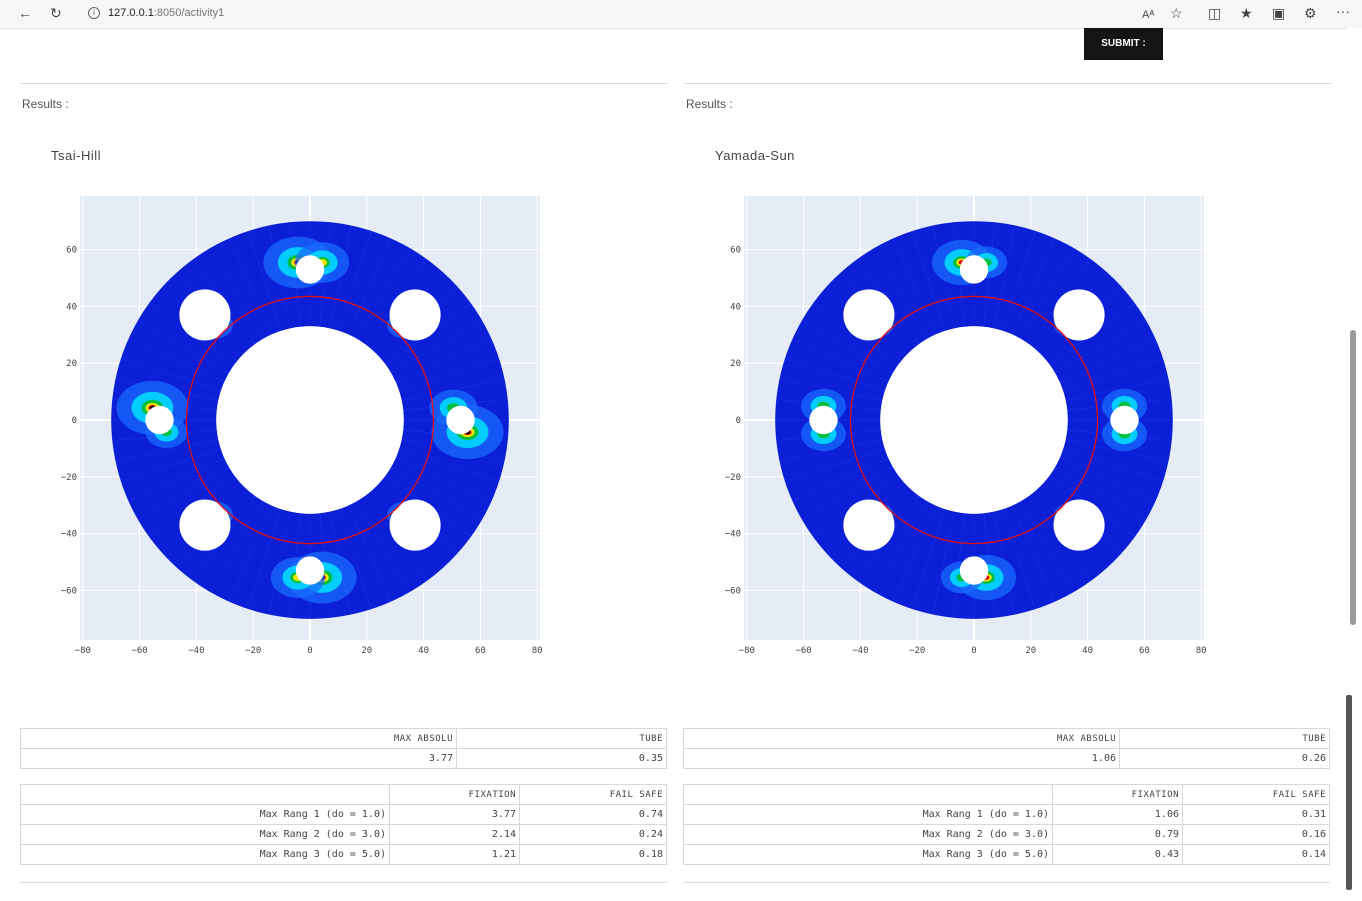 The width and height of the screenshot is (1362, 901). I want to click on address-bar: i 127.0.0.1:8050/activity1, so click(588, 13).